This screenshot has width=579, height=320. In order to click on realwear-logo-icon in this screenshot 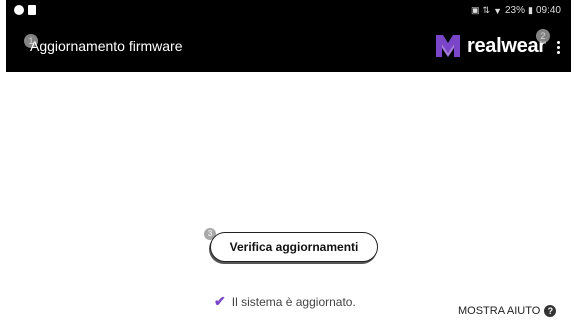, I will do `click(448, 46)`.